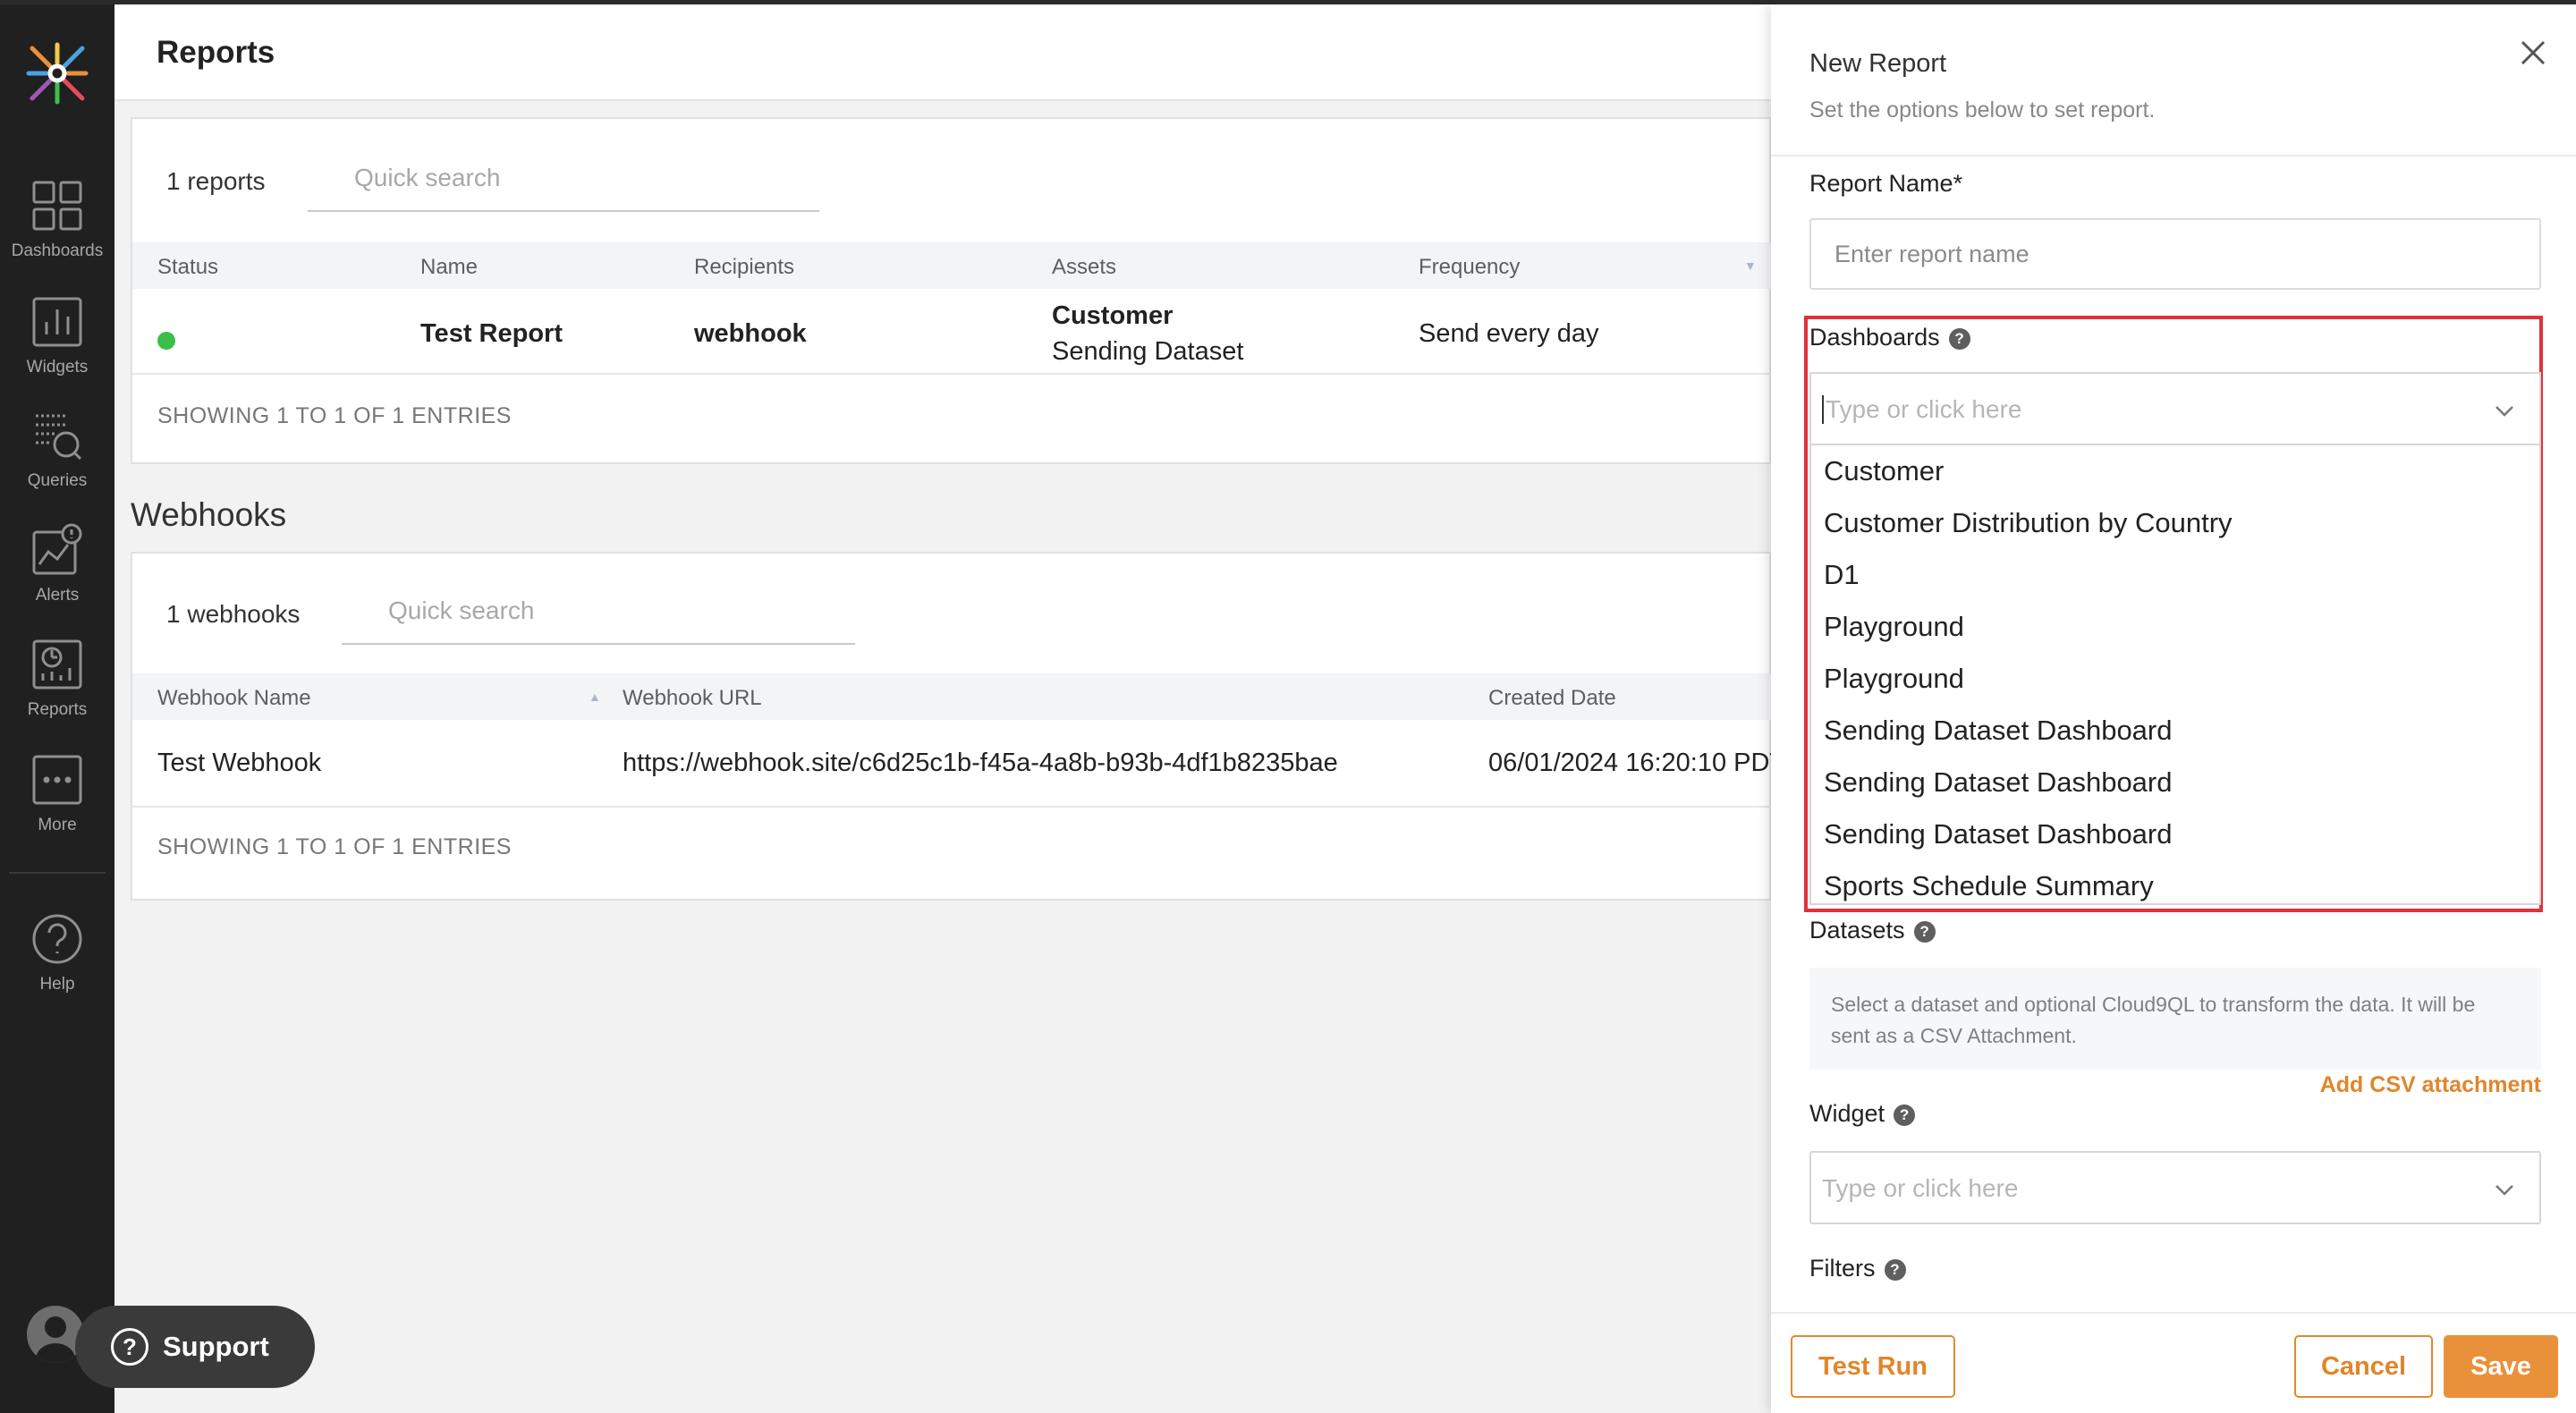 The width and height of the screenshot is (2576, 1413). What do you see at coordinates (57, 709) in the screenshot?
I see `nav-label: Reports` at bounding box center [57, 709].